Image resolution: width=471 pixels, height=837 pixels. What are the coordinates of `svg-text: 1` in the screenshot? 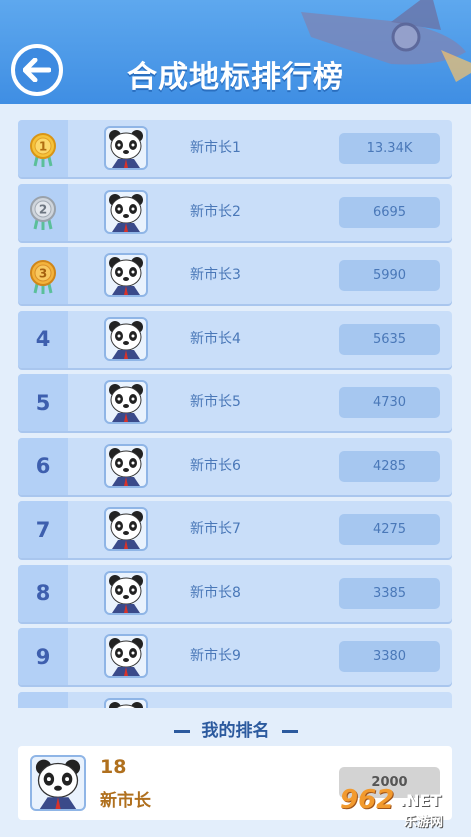 It's located at (43, 146).